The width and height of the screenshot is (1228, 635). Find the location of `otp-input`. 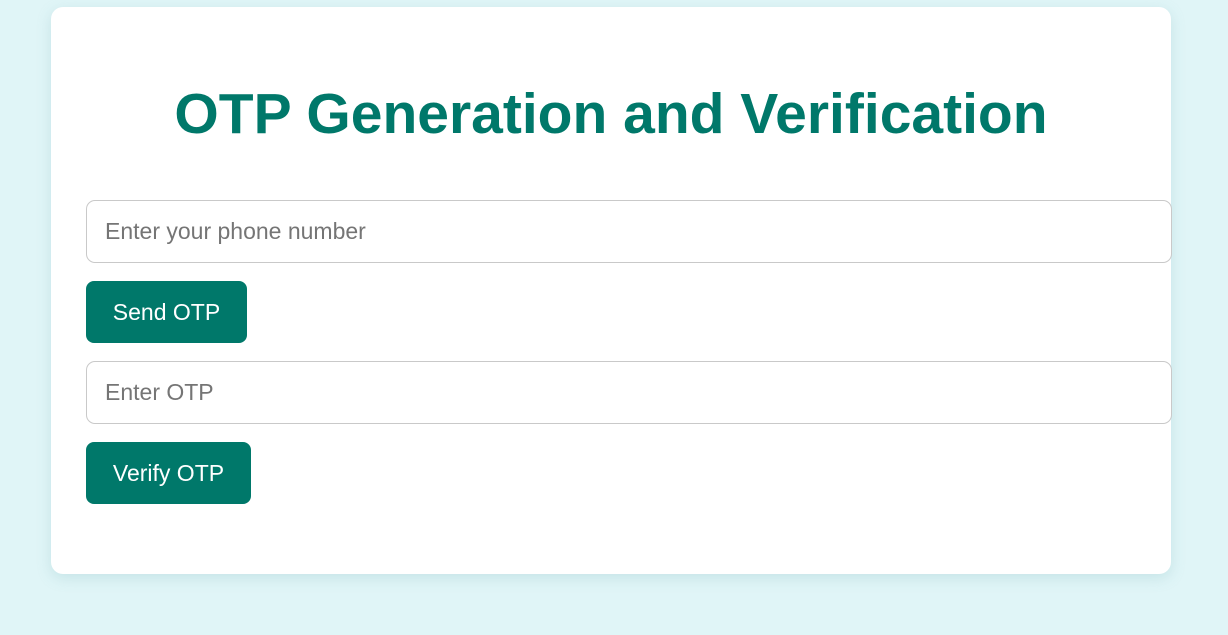

otp-input is located at coordinates (629, 392).